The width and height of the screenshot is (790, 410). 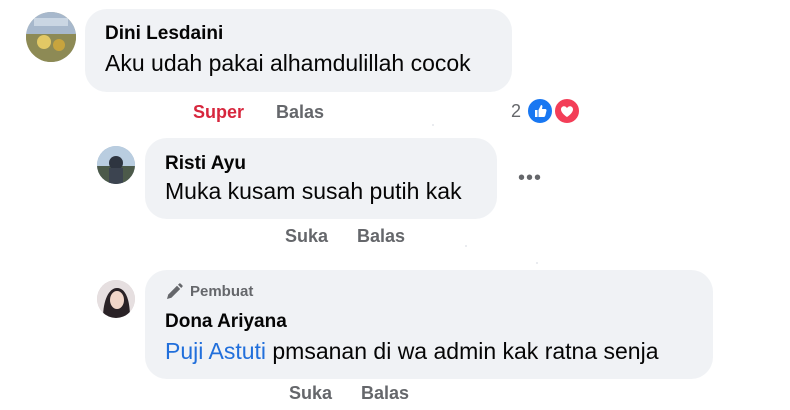 What do you see at coordinates (174, 292) in the screenshot?
I see `pen-icon` at bounding box center [174, 292].